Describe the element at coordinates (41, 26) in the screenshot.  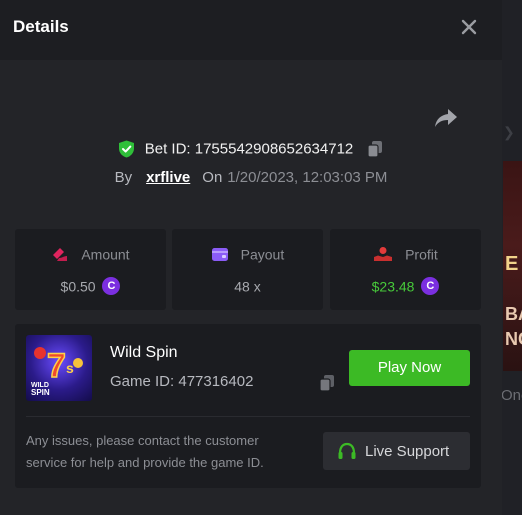
I see `modal-title: Details` at that location.